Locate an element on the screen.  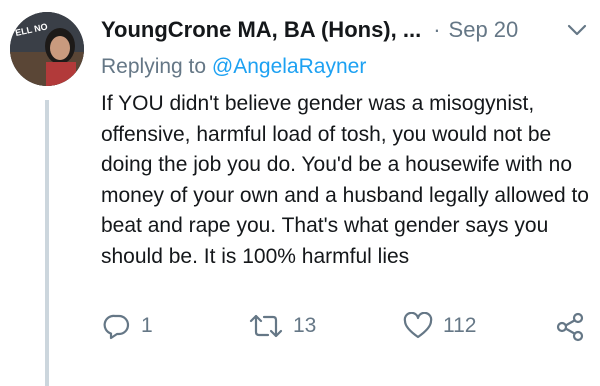
reply-count: 1 is located at coordinates (147, 325).